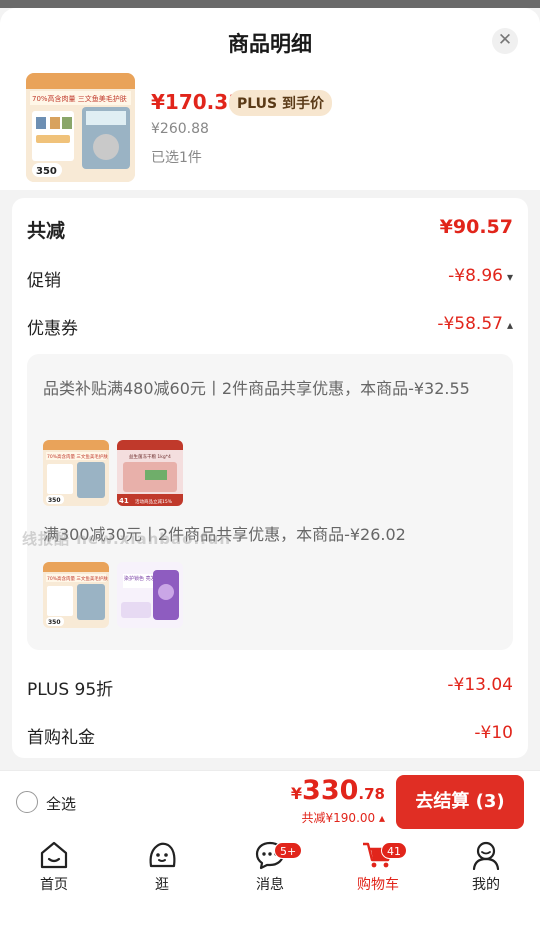  Describe the element at coordinates (505, 41) in the screenshot. I see `close-icon: ✕` at that location.